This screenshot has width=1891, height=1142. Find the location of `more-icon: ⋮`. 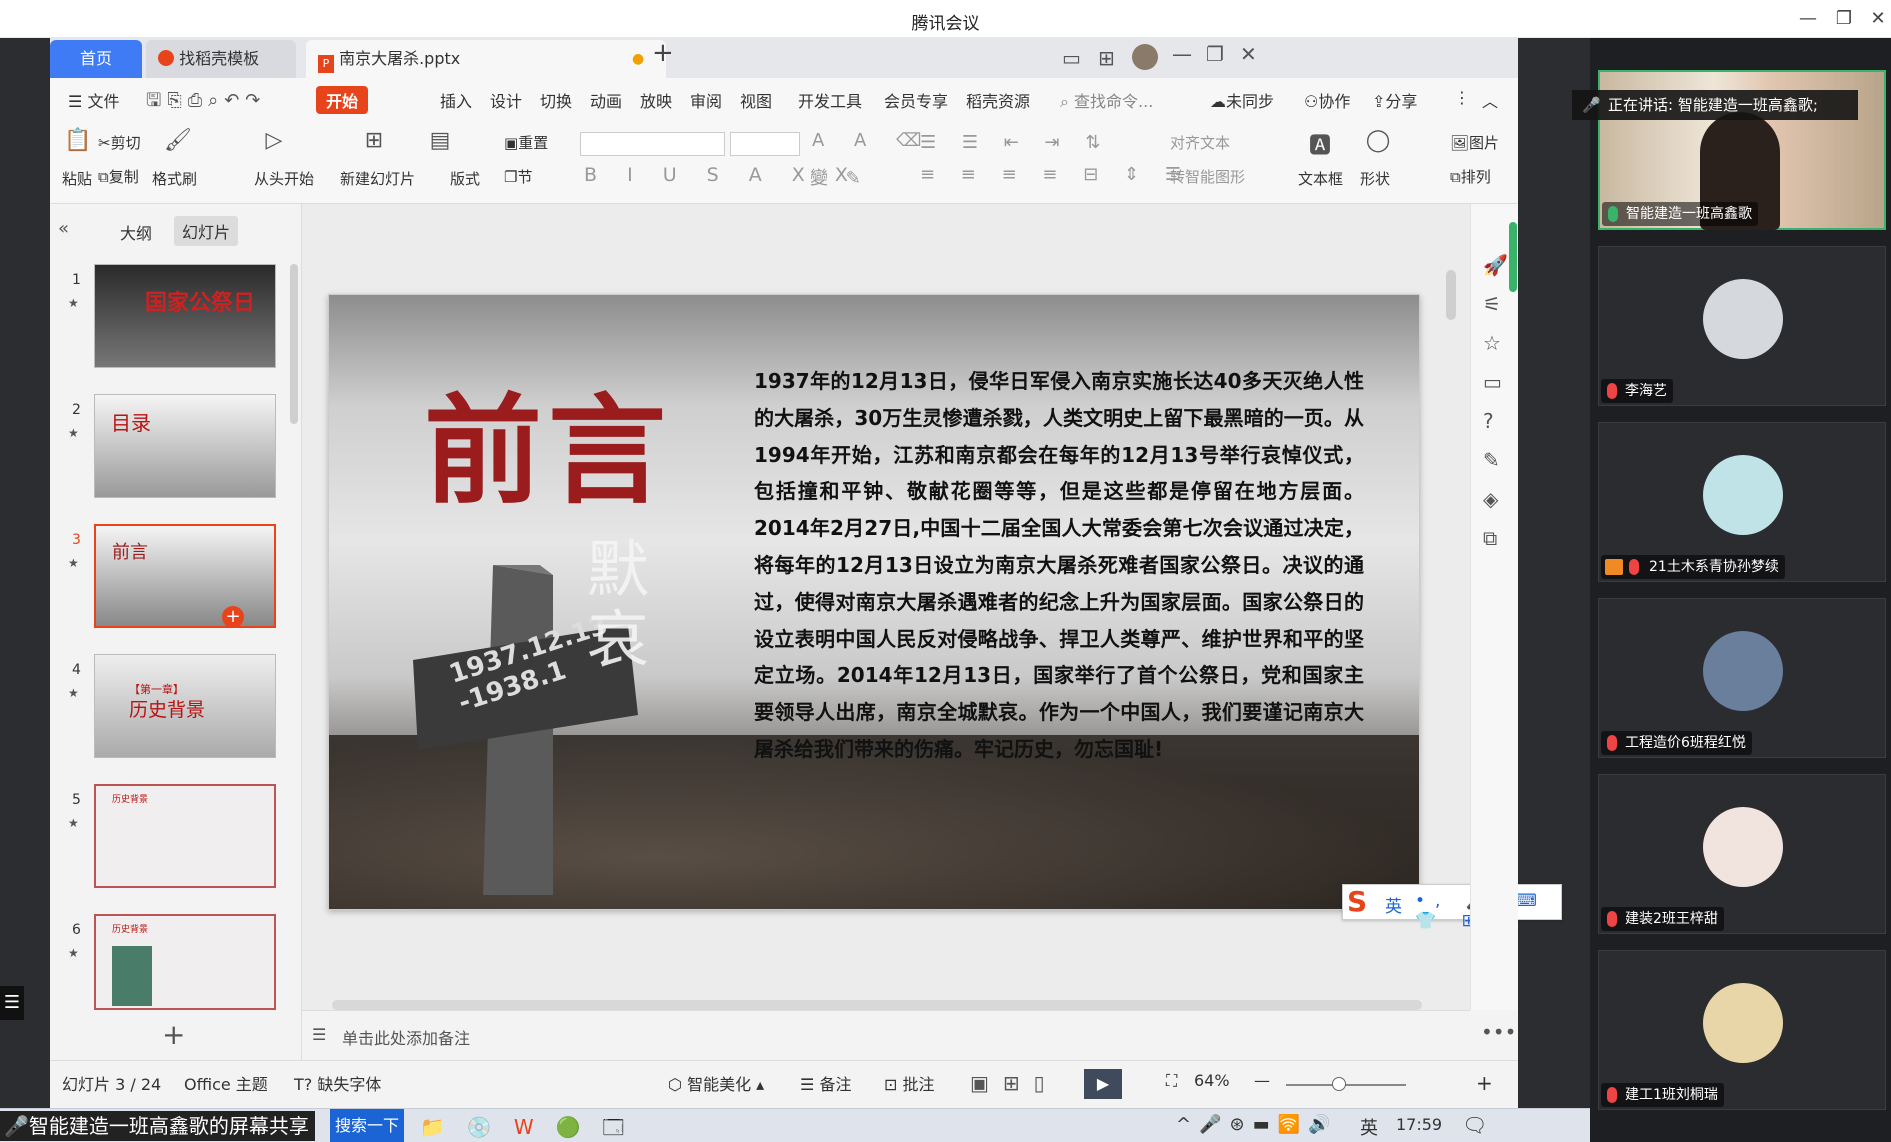

more-icon: ⋮ is located at coordinates (1462, 97).